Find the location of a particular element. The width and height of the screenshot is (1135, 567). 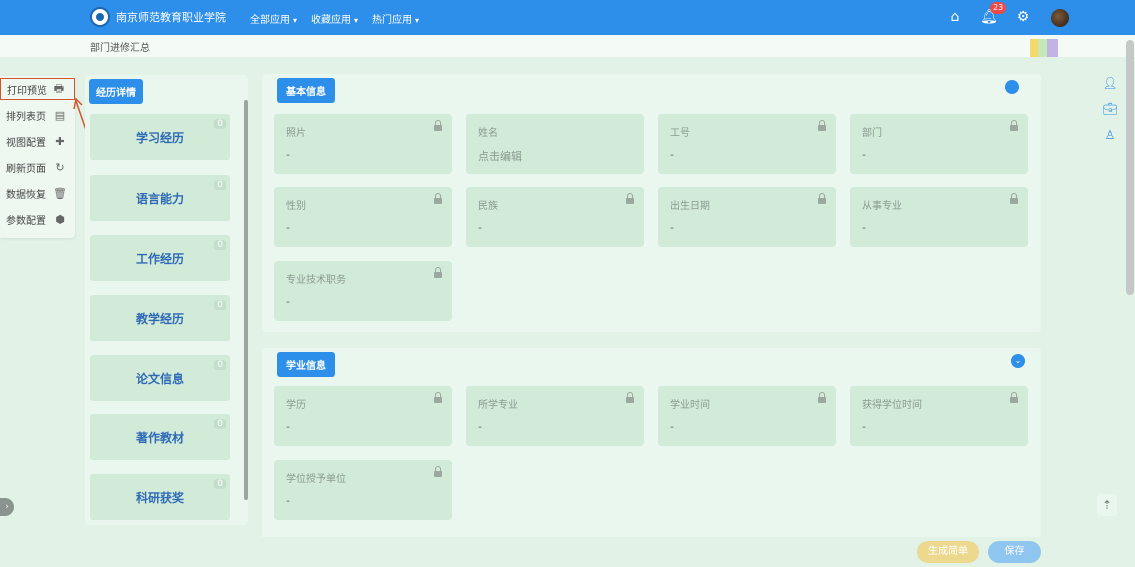

page-scrollbar is located at coordinates (1130, 167).